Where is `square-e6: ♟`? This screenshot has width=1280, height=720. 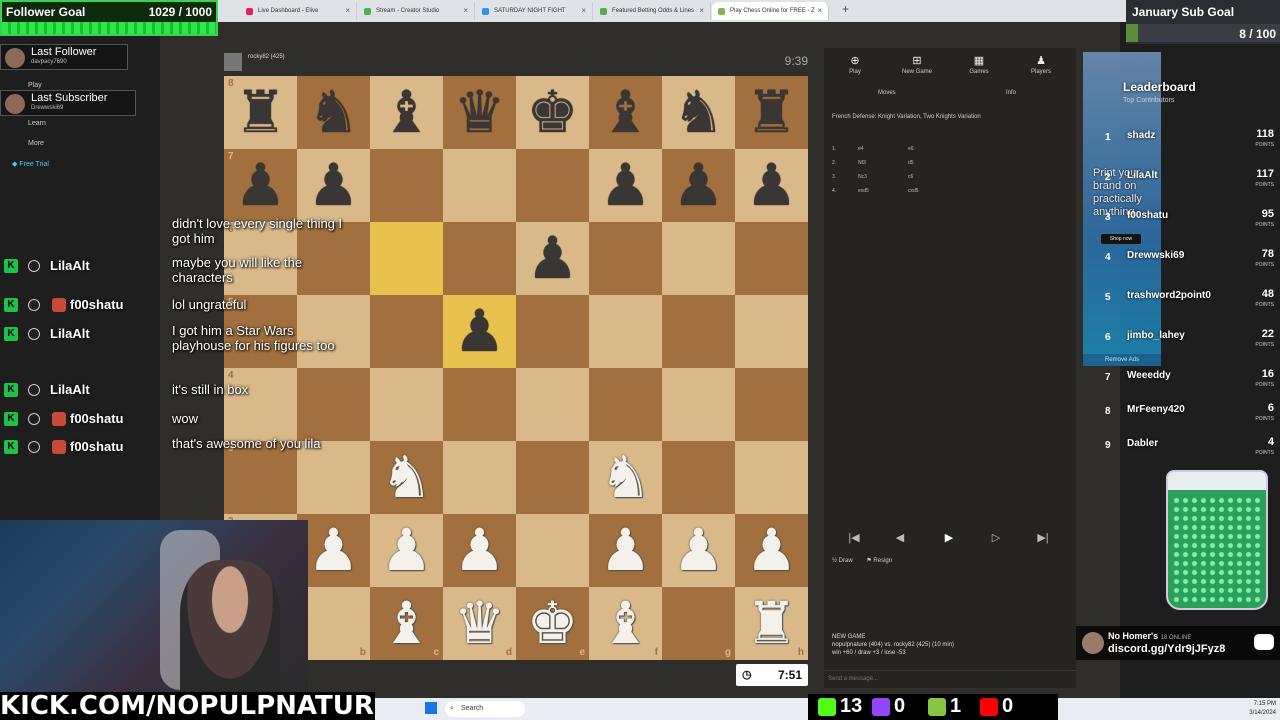
square-e6: ♟ is located at coordinates (552, 258).